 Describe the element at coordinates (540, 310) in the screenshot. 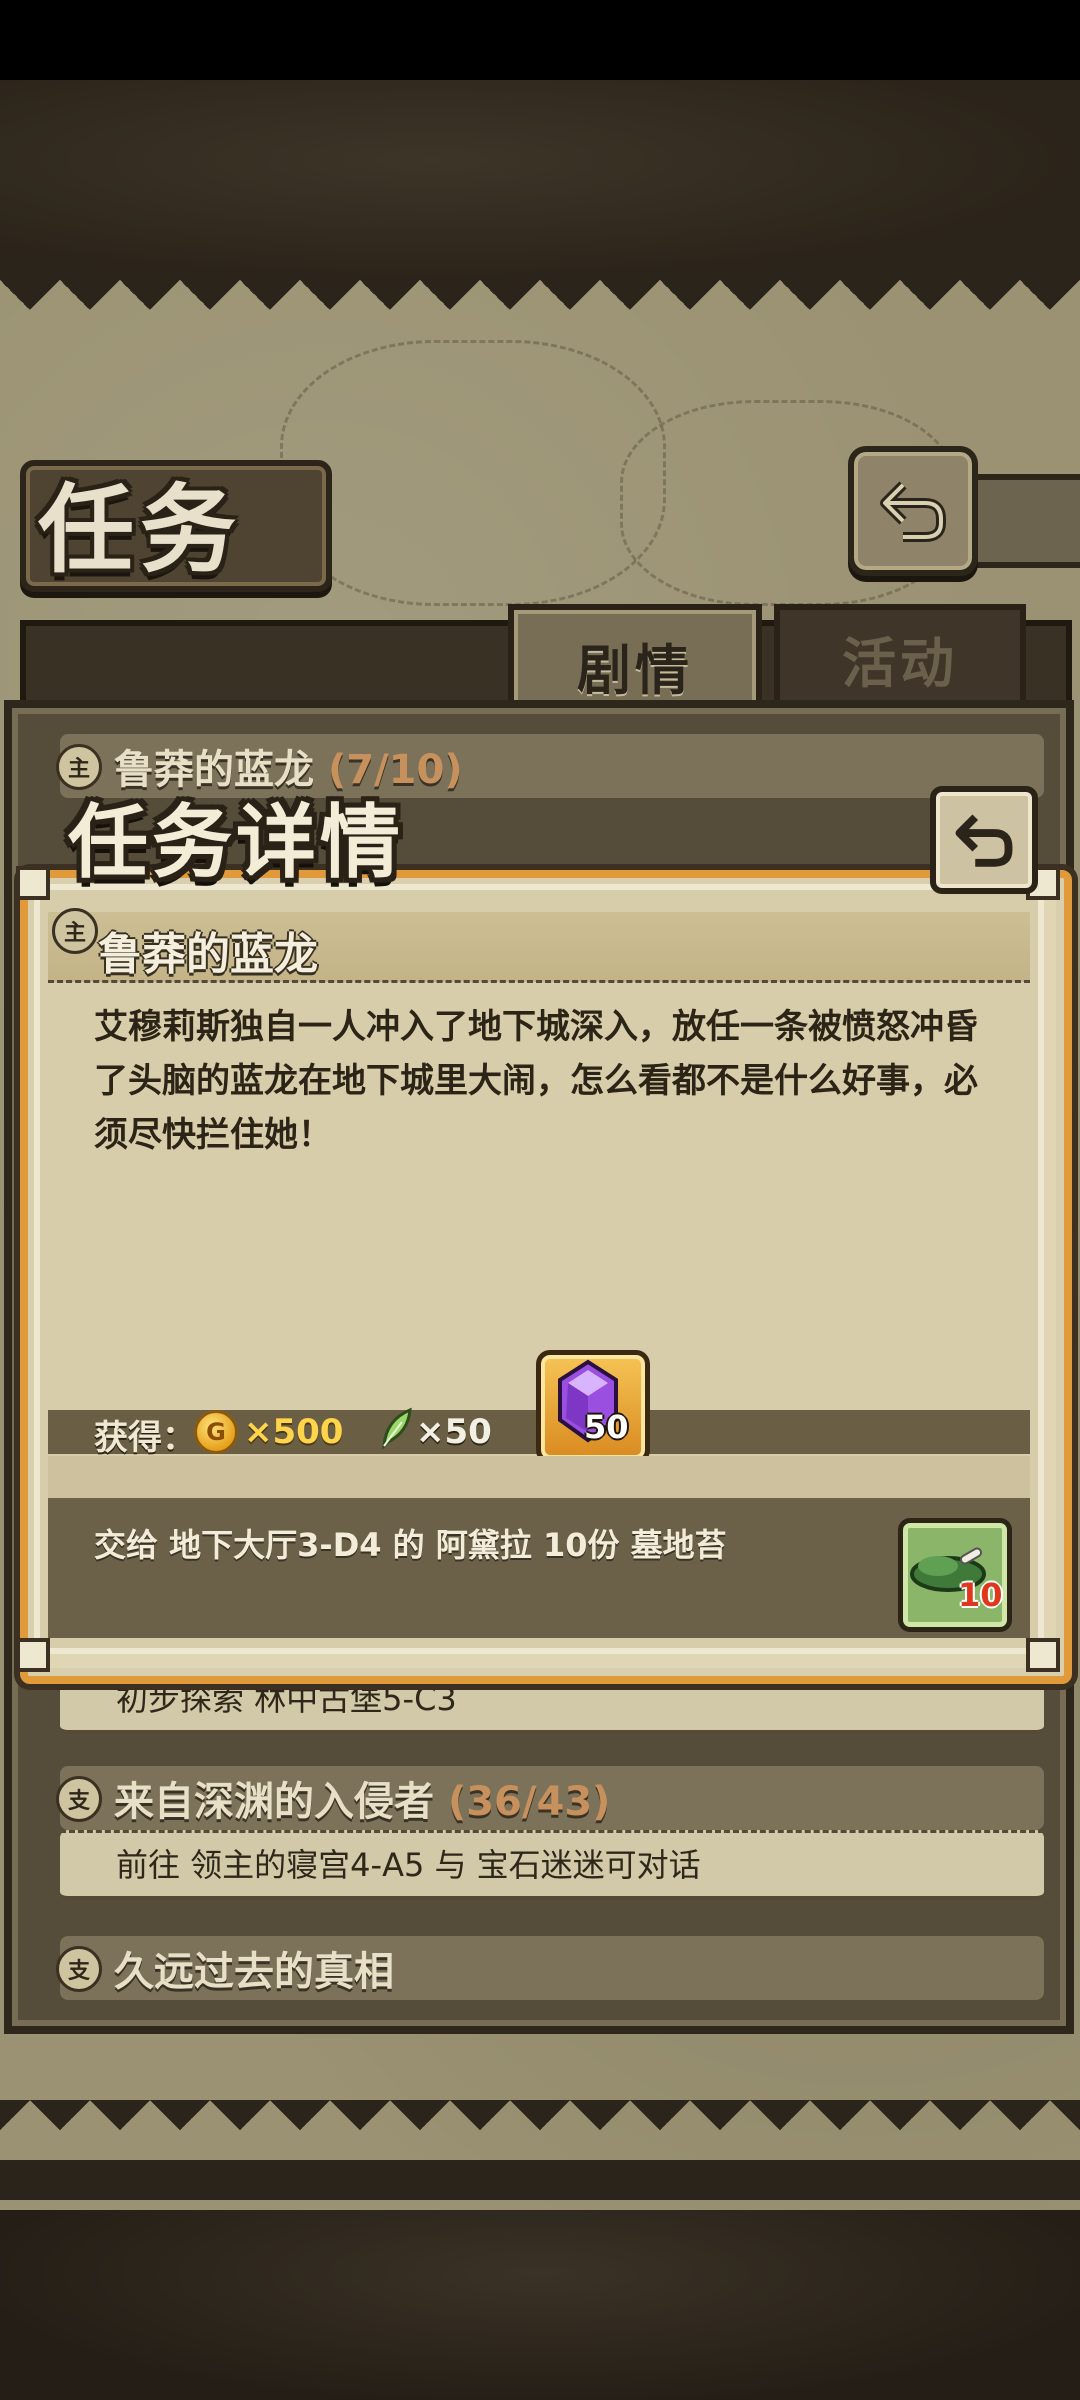

I see `torn-edge-top` at that location.